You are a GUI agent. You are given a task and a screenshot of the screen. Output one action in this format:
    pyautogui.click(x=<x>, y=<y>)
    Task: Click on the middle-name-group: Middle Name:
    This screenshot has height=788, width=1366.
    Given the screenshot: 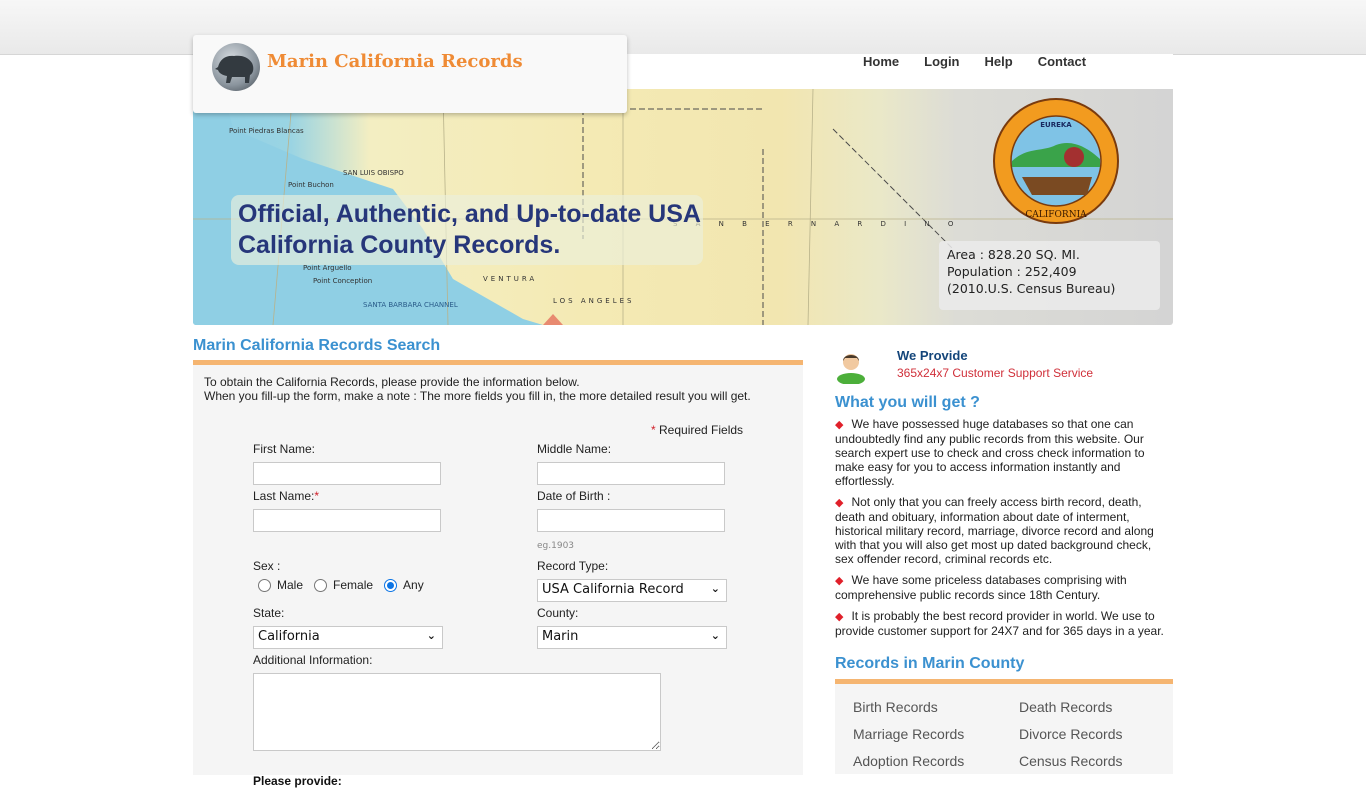 What is the action you would take?
    pyautogui.click(x=631, y=463)
    